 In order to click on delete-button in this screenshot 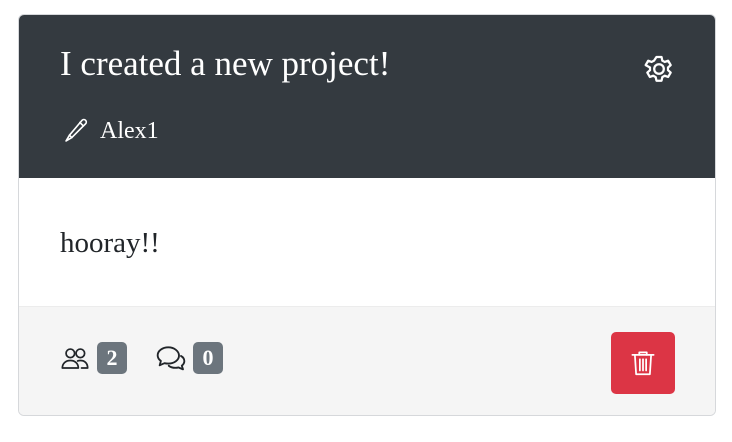, I will do `click(643, 363)`.